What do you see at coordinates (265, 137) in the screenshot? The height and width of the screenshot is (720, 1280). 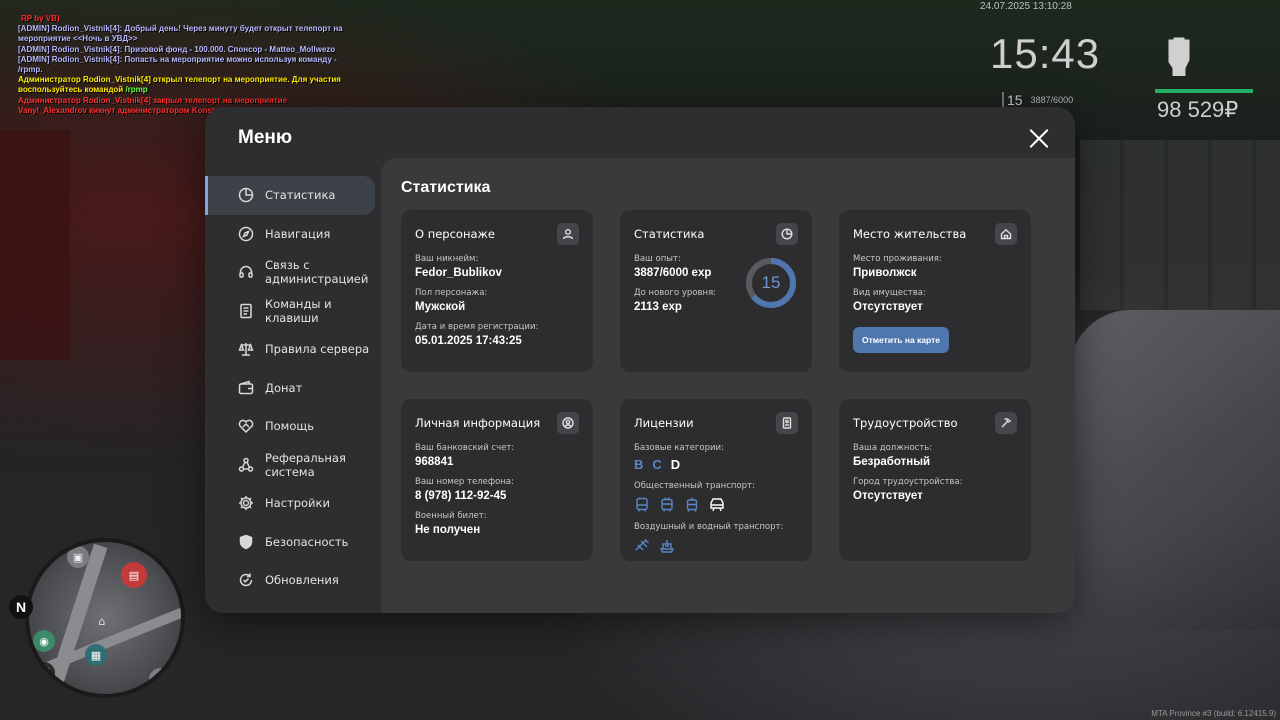 I see `menu-title: Меню` at bounding box center [265, 137].